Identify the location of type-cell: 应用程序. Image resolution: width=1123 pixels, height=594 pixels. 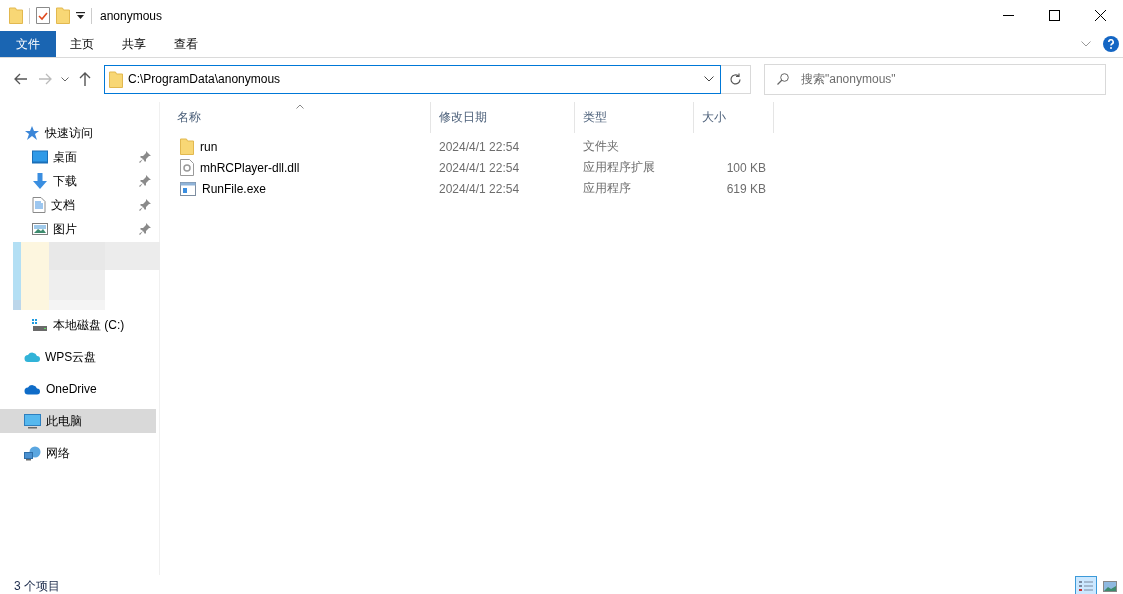
(607, 188).